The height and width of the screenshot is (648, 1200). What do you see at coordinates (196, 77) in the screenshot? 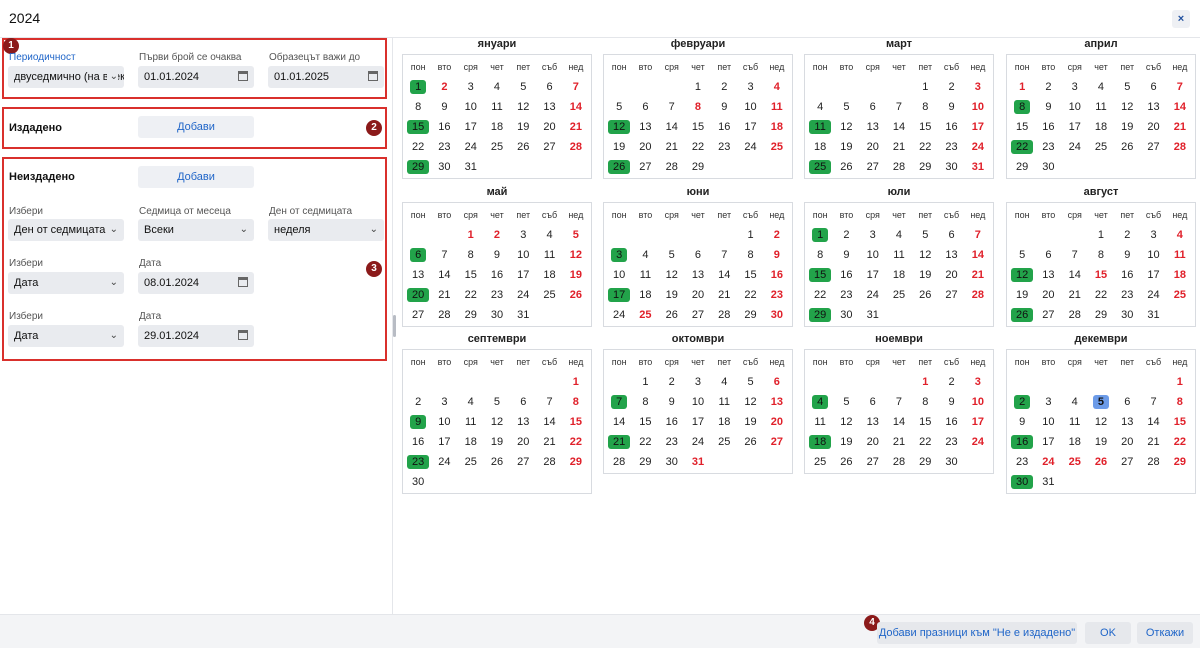
I see `first-issue-date-field: 01.01.2024` at bounding box center [196, 77].